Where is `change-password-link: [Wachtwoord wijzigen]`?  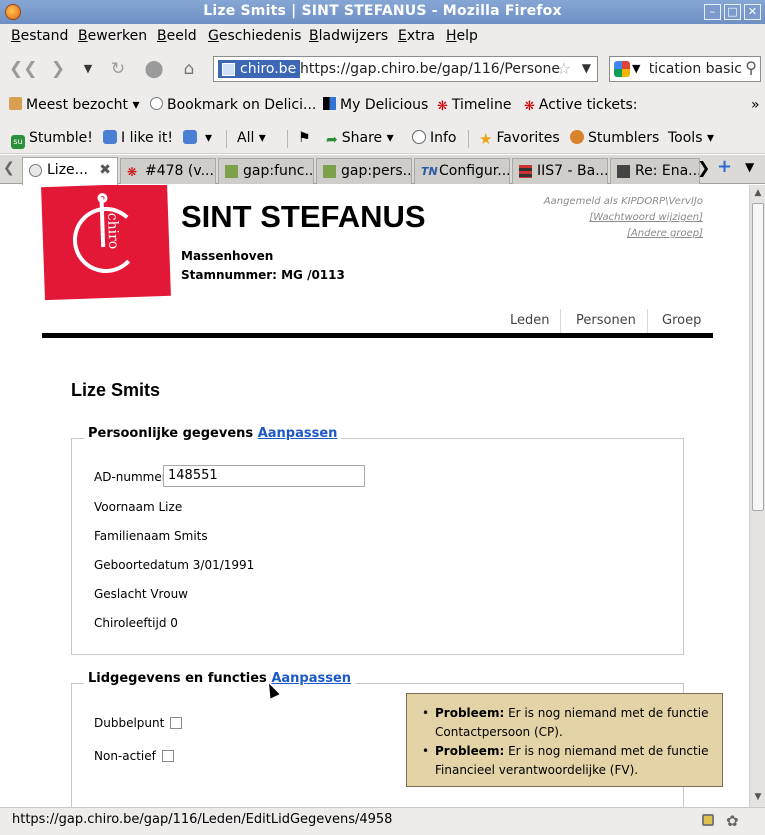 change-password-link: [Wachtwoord wijzigen] is located at coordinates (623, 218).